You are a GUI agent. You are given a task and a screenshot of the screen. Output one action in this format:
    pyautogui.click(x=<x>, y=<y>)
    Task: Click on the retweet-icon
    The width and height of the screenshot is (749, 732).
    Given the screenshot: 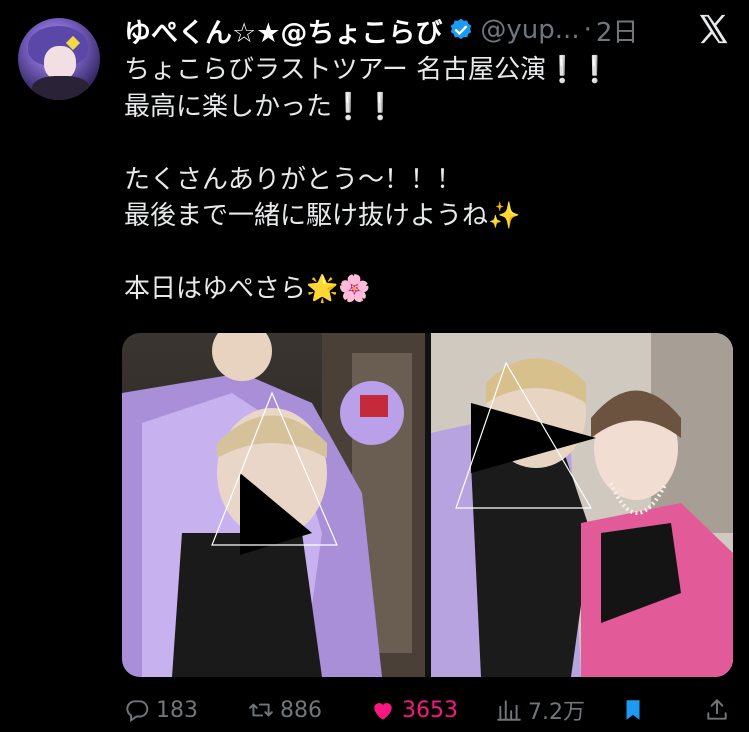 What is the action you would take?
    pyautogui.click(x=261, y=710)
    